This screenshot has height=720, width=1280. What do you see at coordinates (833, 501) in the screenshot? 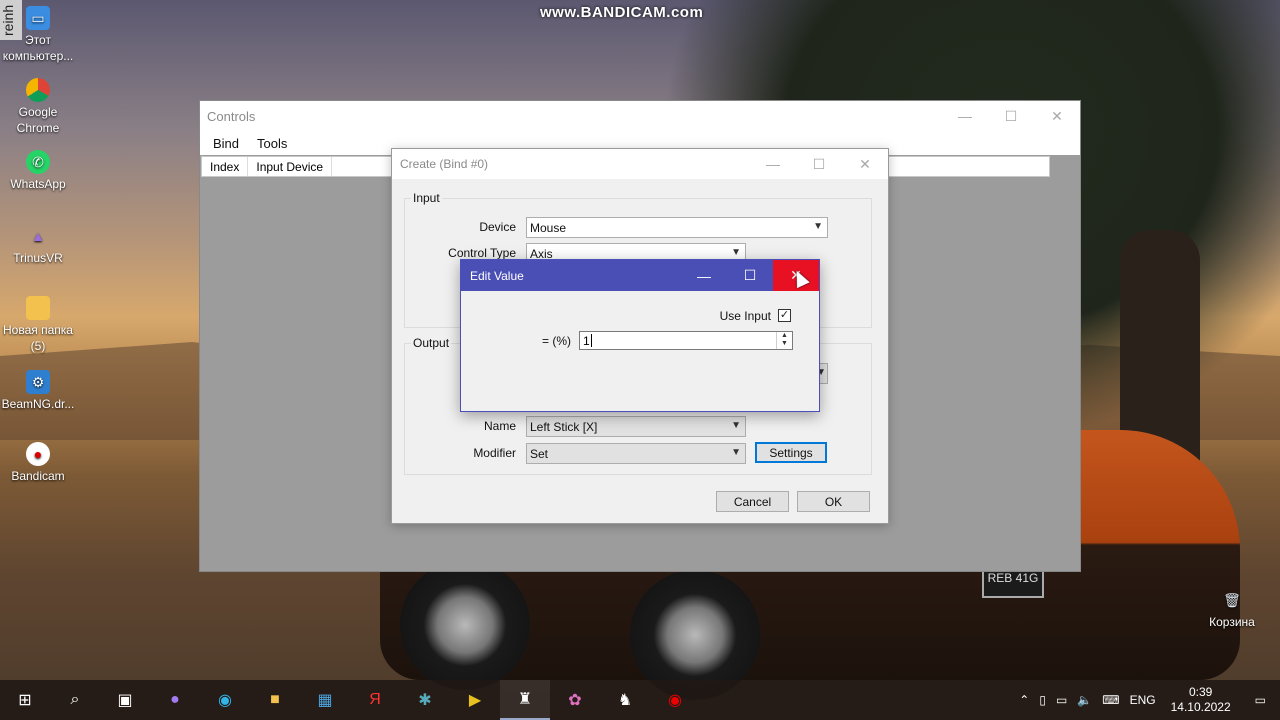
I see `ok-button: OK` at bounding box center [833, 501].